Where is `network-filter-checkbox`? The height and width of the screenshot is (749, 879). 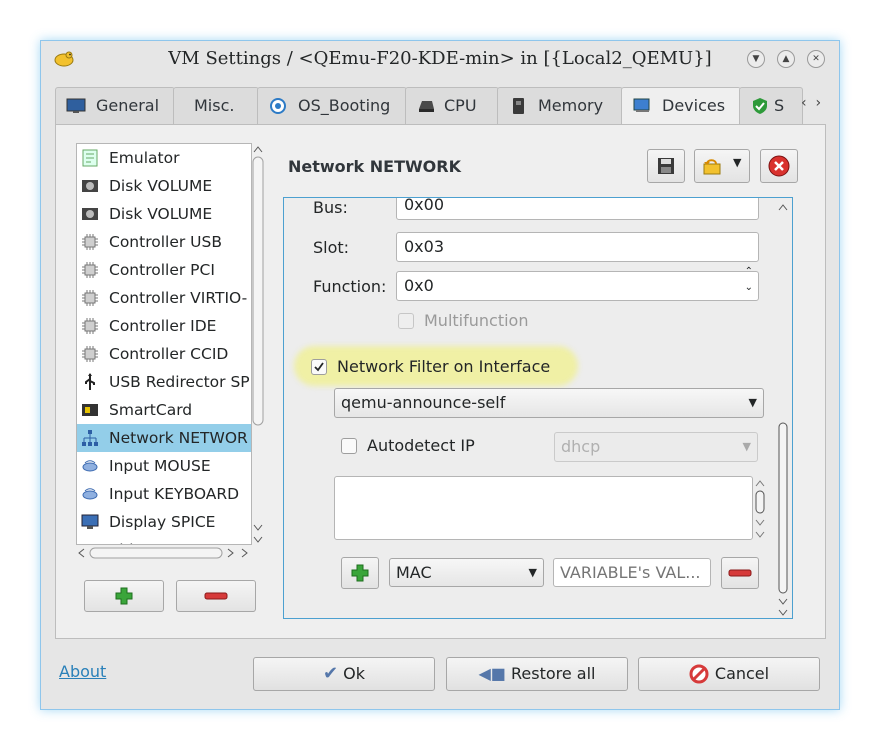
network-filter-checkbox is located at coordinates (319, 367).